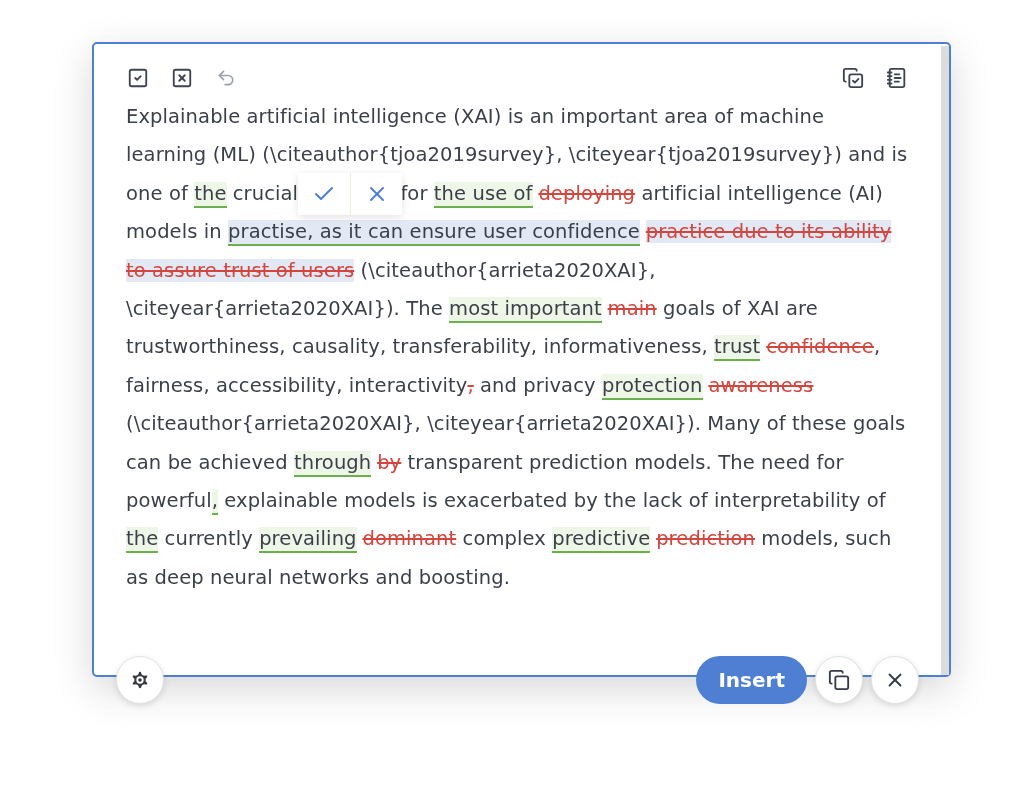 This screenshot has height=787, width=1036. What do you see at coordinates (182, 78) in the screenshot?
I see `reject-all-icon` at bounding box center [182, 78].